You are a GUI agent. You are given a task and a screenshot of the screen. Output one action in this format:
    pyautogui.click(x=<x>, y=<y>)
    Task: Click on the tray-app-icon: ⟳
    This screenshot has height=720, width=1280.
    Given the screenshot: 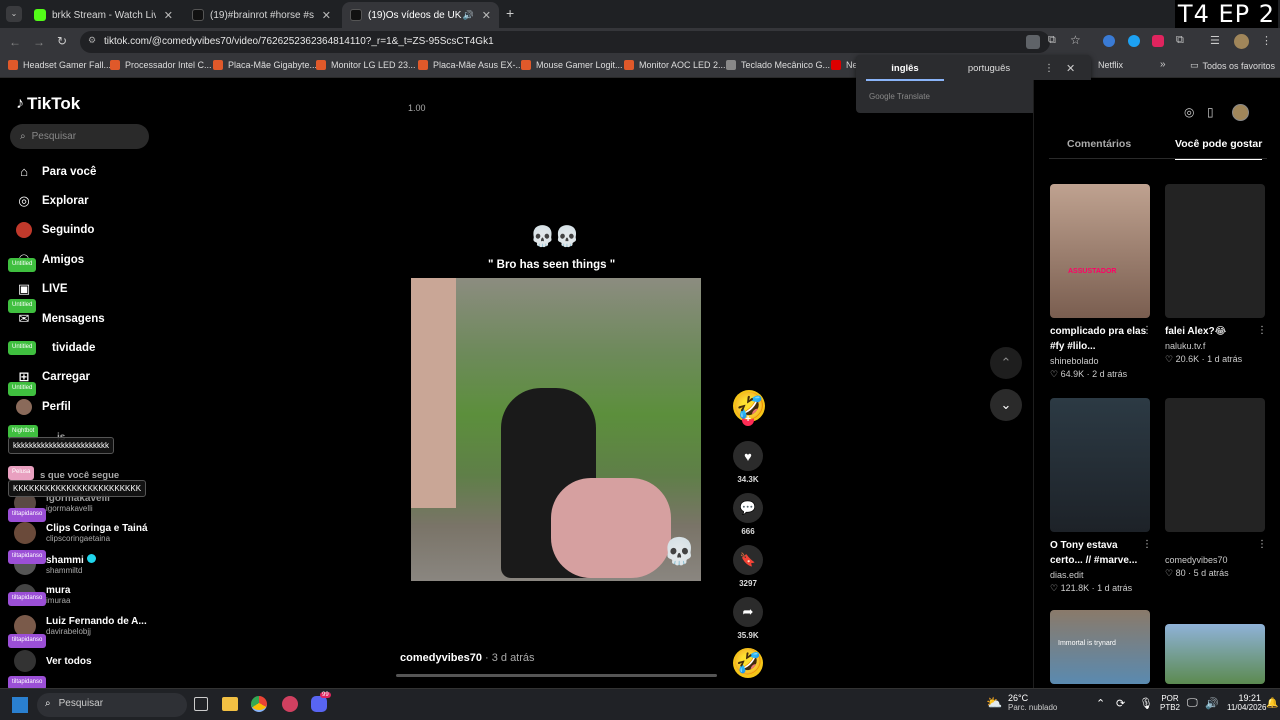 What is the action you would take?
    pyautogui.click(x=1120, y=703)
    